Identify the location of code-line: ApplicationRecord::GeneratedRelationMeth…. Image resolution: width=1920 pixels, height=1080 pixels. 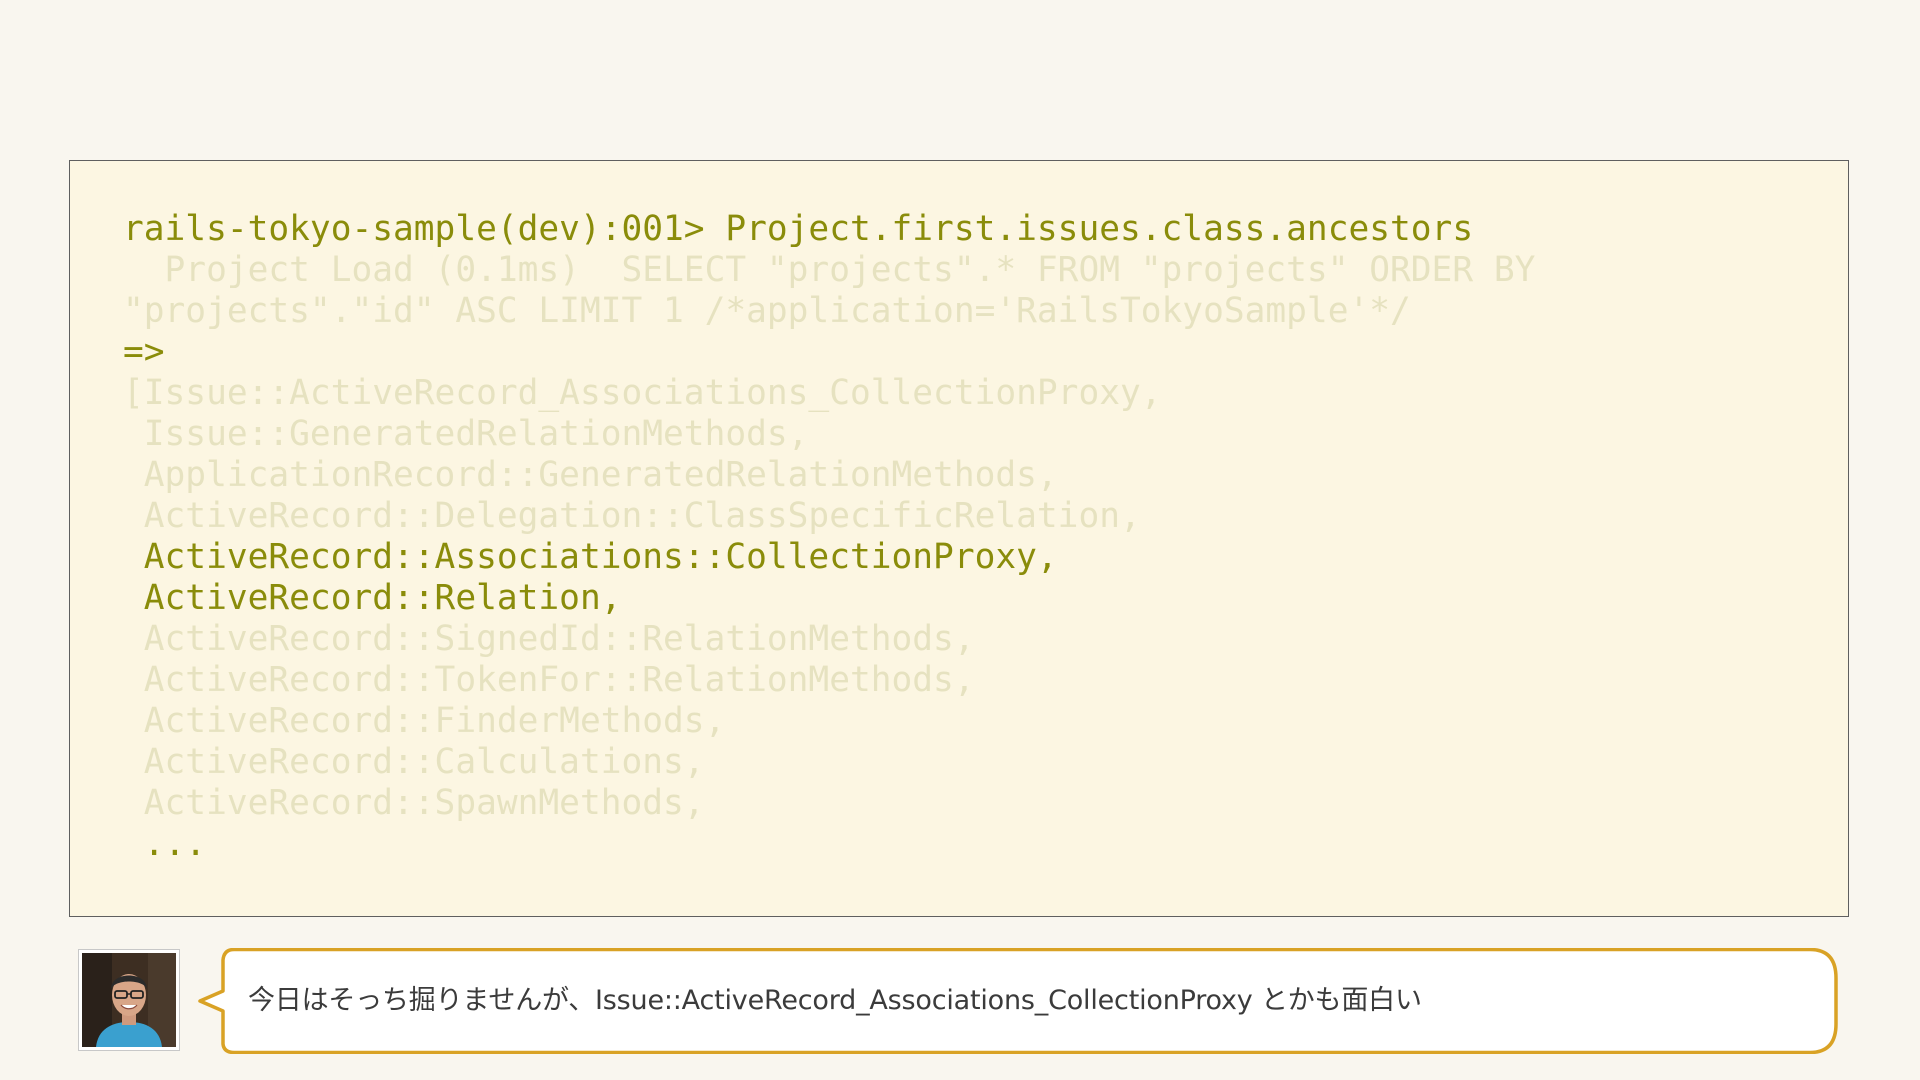
(590, 475).